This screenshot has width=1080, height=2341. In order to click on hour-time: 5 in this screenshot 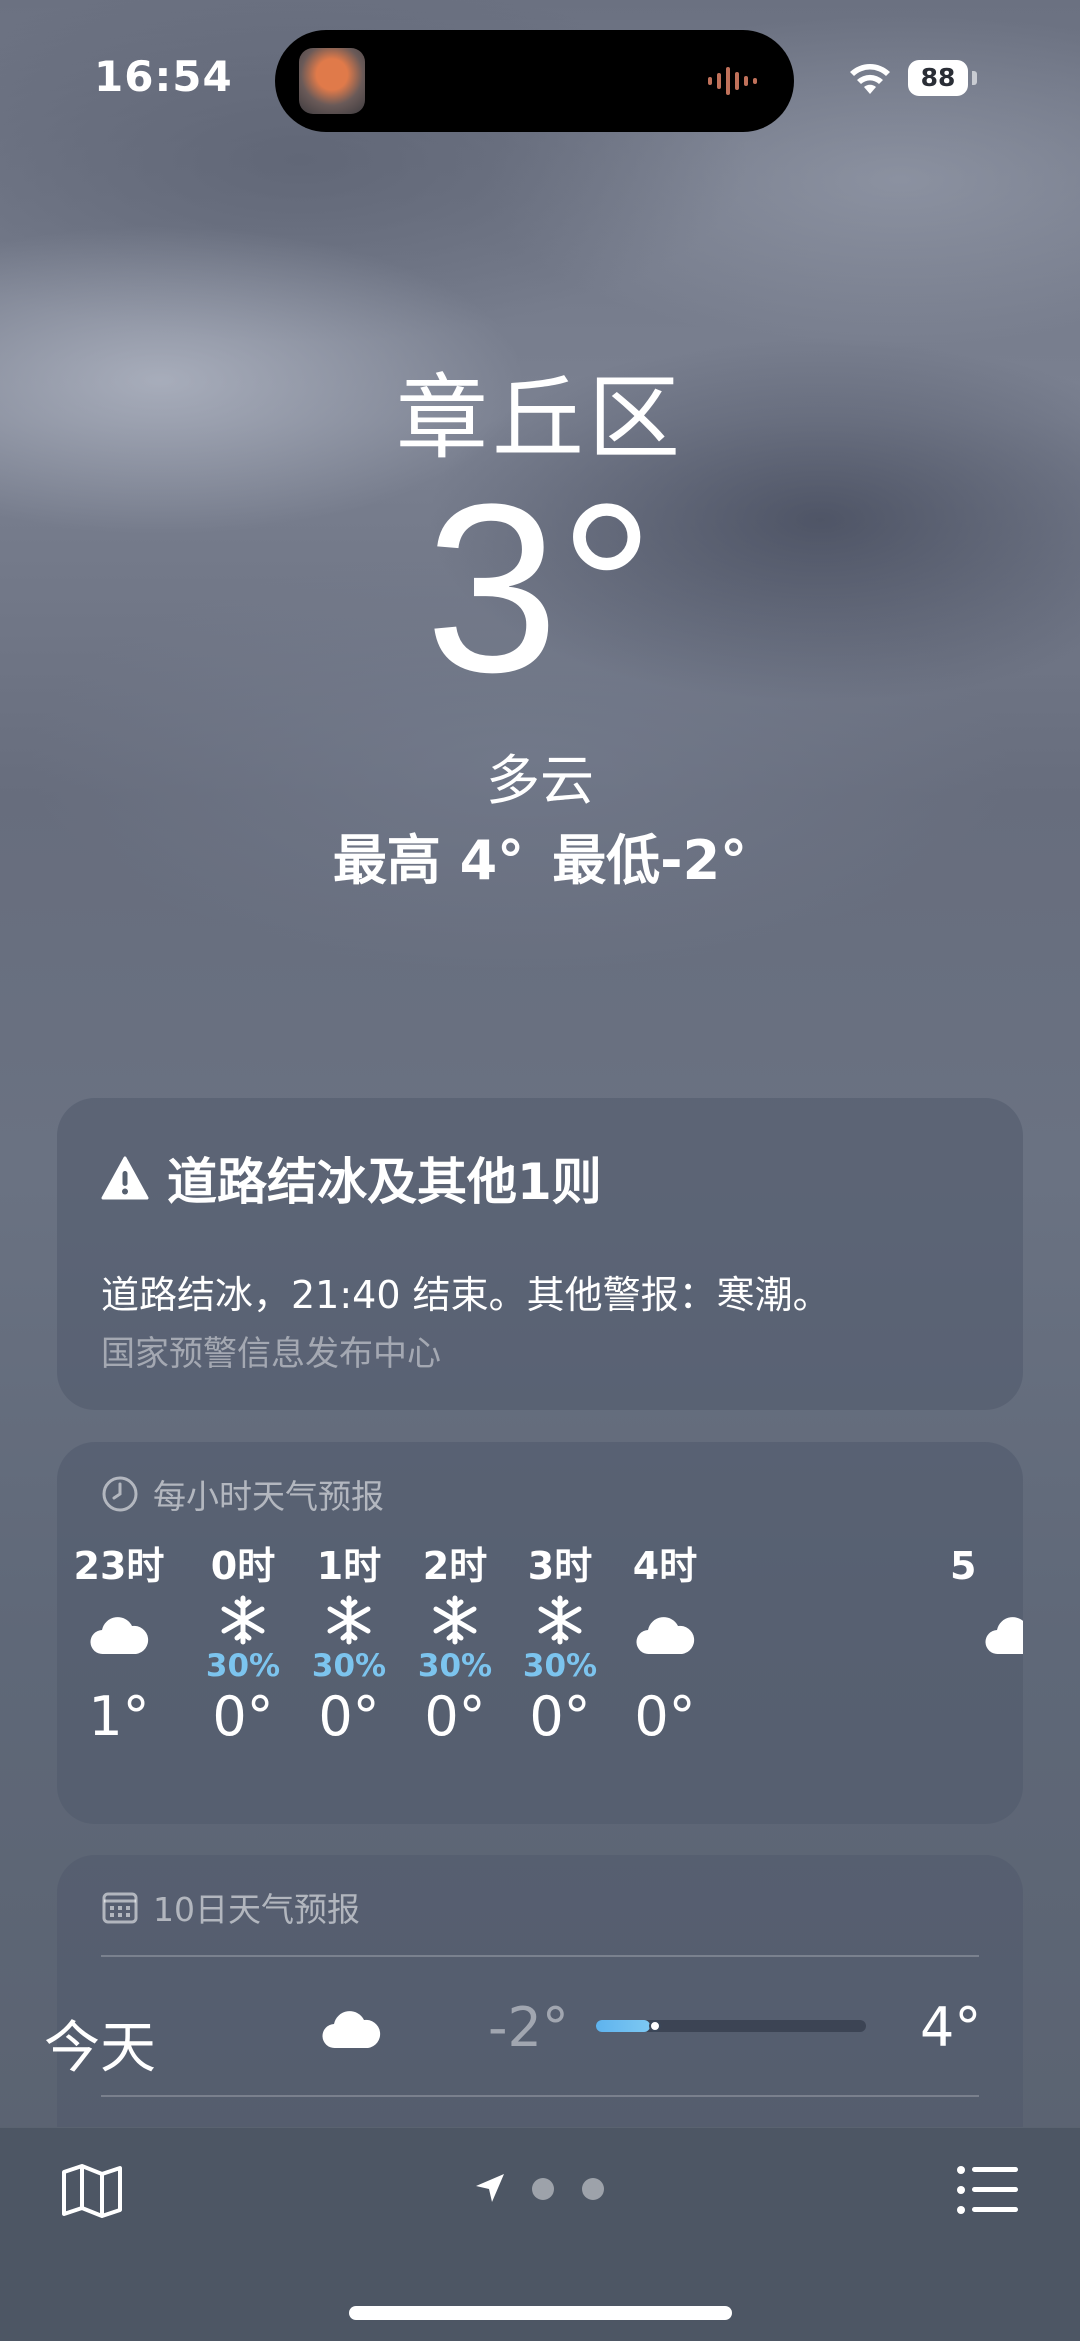, I will do `click(963, 1566)`.